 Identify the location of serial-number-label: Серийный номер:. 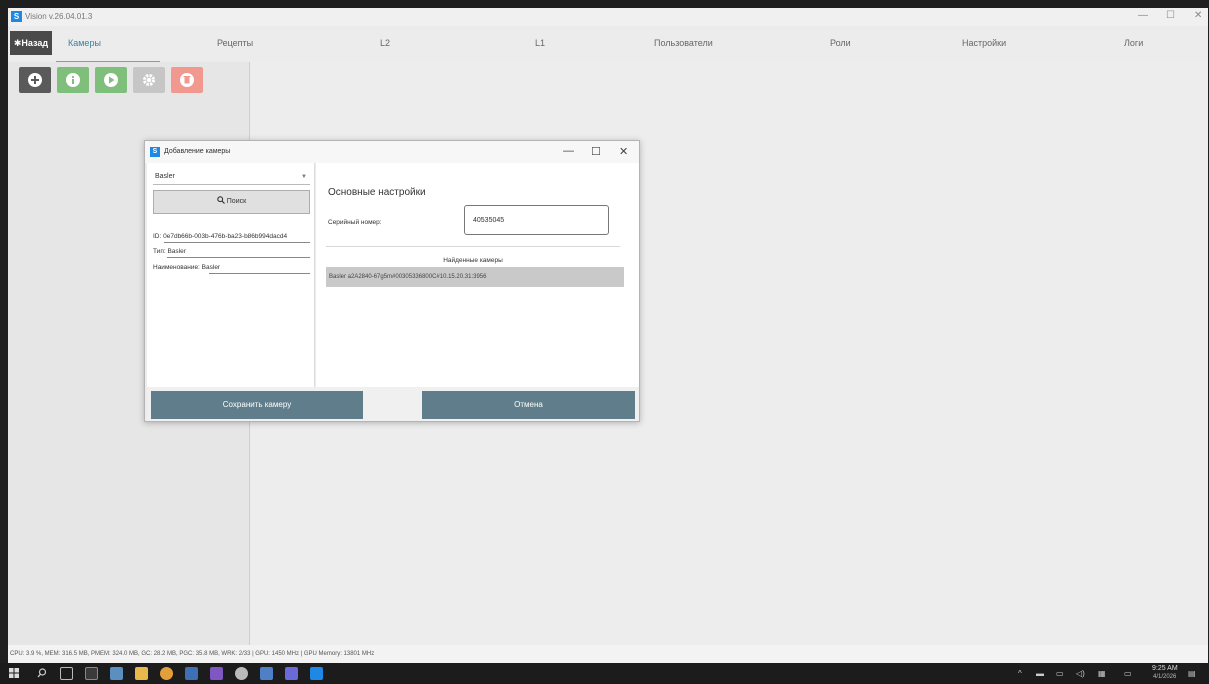
(355, 222).